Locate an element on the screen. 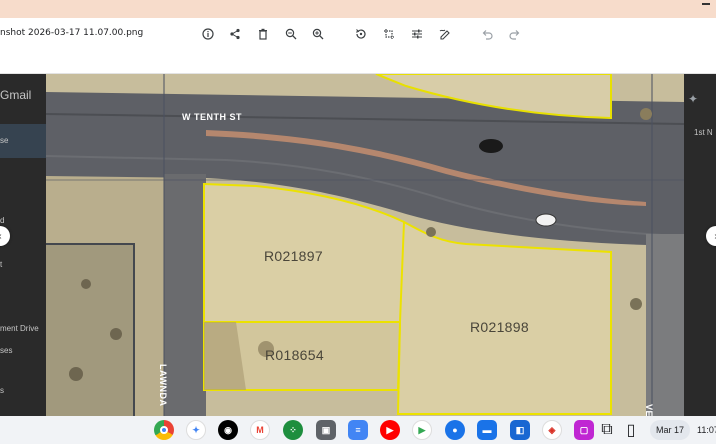 This screenshot has width=716, height=444. play-icon: ▶ is located at coordinates (422, 430).